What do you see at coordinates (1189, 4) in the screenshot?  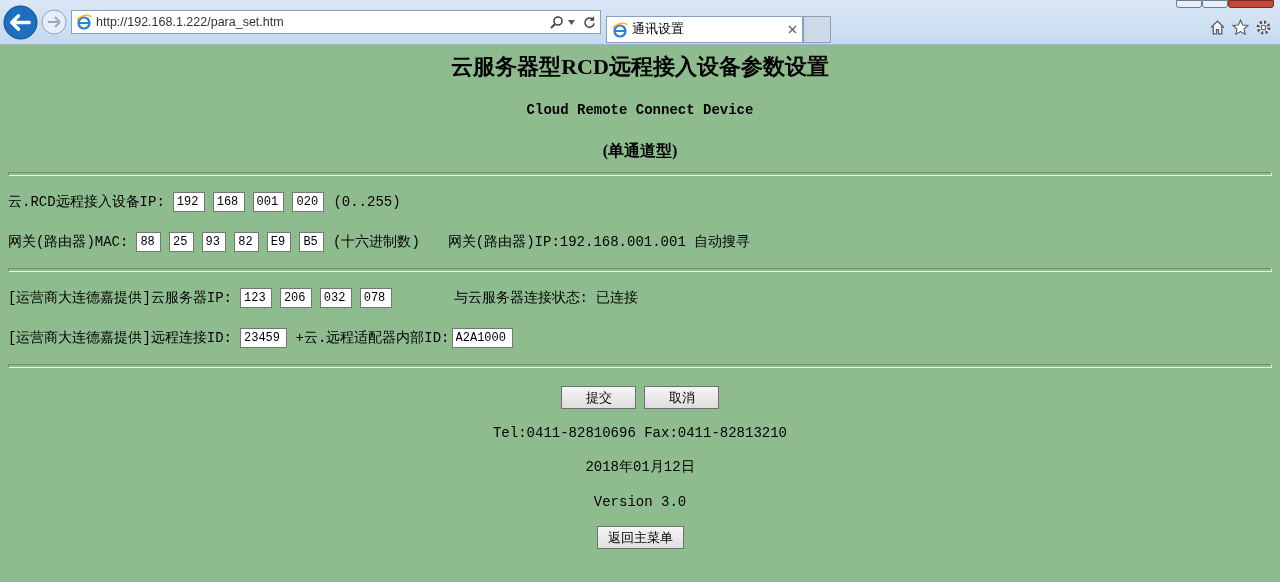 I see `minimize-button` at bounding box center [1189, 4].